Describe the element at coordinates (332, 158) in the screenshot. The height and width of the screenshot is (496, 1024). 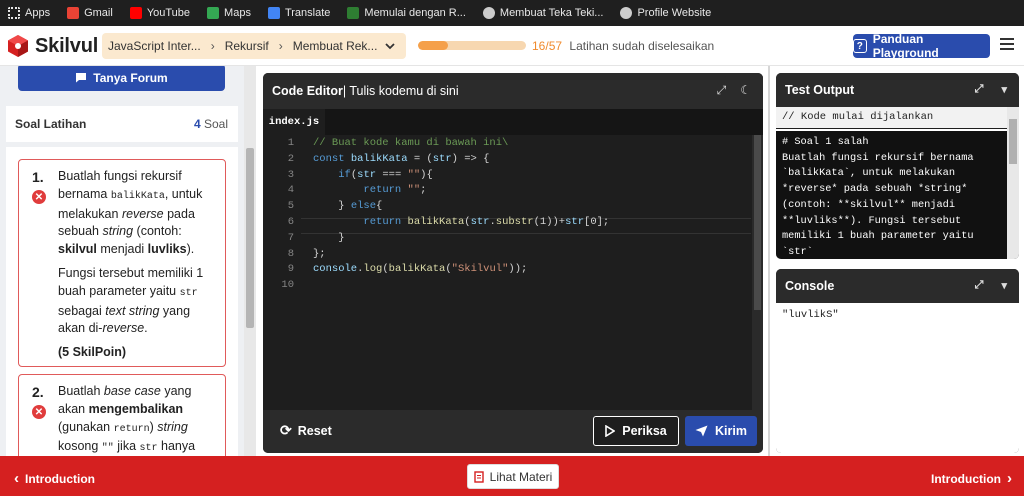
I see `code-token: const` at that location.